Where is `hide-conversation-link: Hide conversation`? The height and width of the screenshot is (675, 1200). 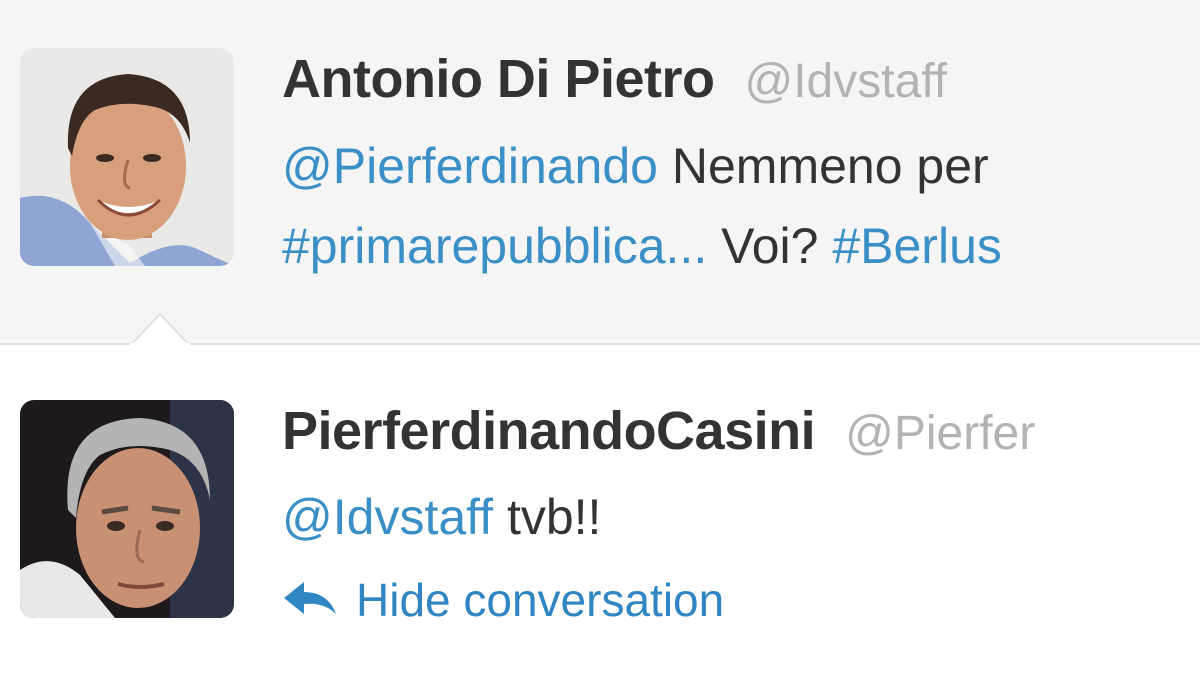
hide-conversation-link: Hide conversation is located at coordinates (502, 600).